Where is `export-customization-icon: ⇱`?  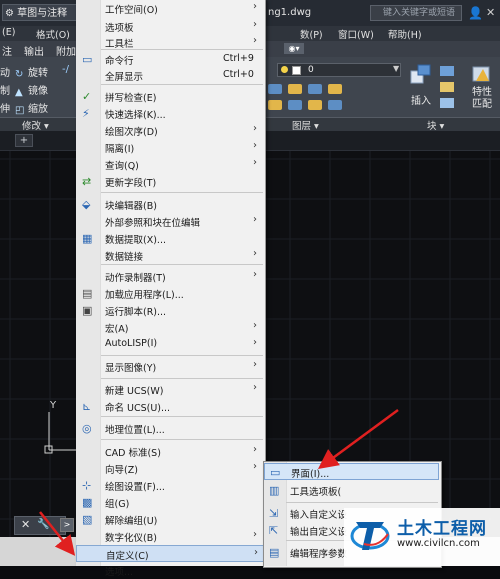
export-customization-icon: ⇱ is located at coordinates (274, 530).